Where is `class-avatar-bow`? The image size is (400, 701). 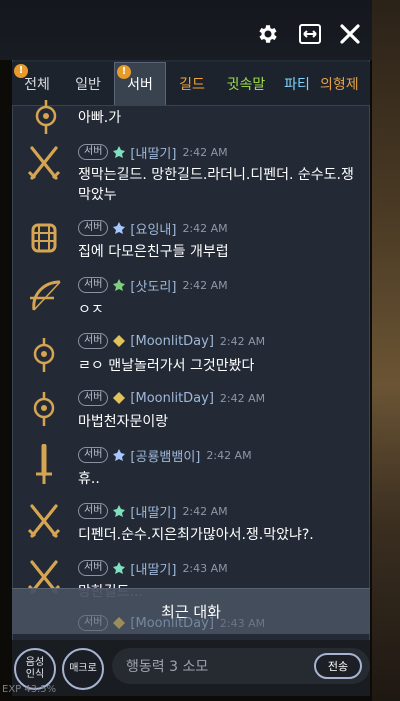 class-avatar-bow is located at coordinates (44, 296).